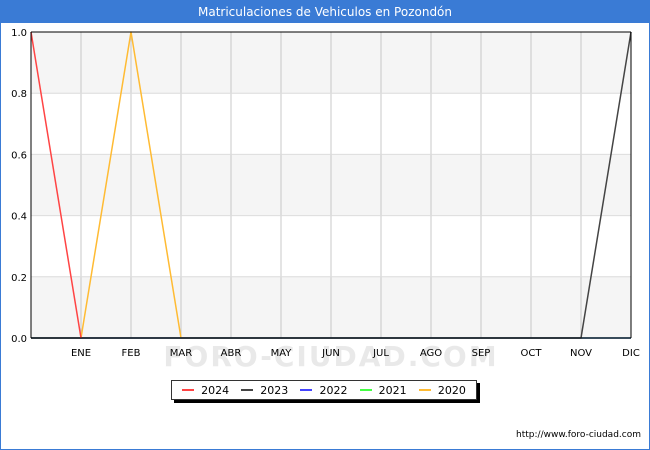 The height and width of the screenshot is (450, 650). Describe the element at coordinates (19, 33) in the screenshot. I see `y-tick-label: 1.0` at that location.